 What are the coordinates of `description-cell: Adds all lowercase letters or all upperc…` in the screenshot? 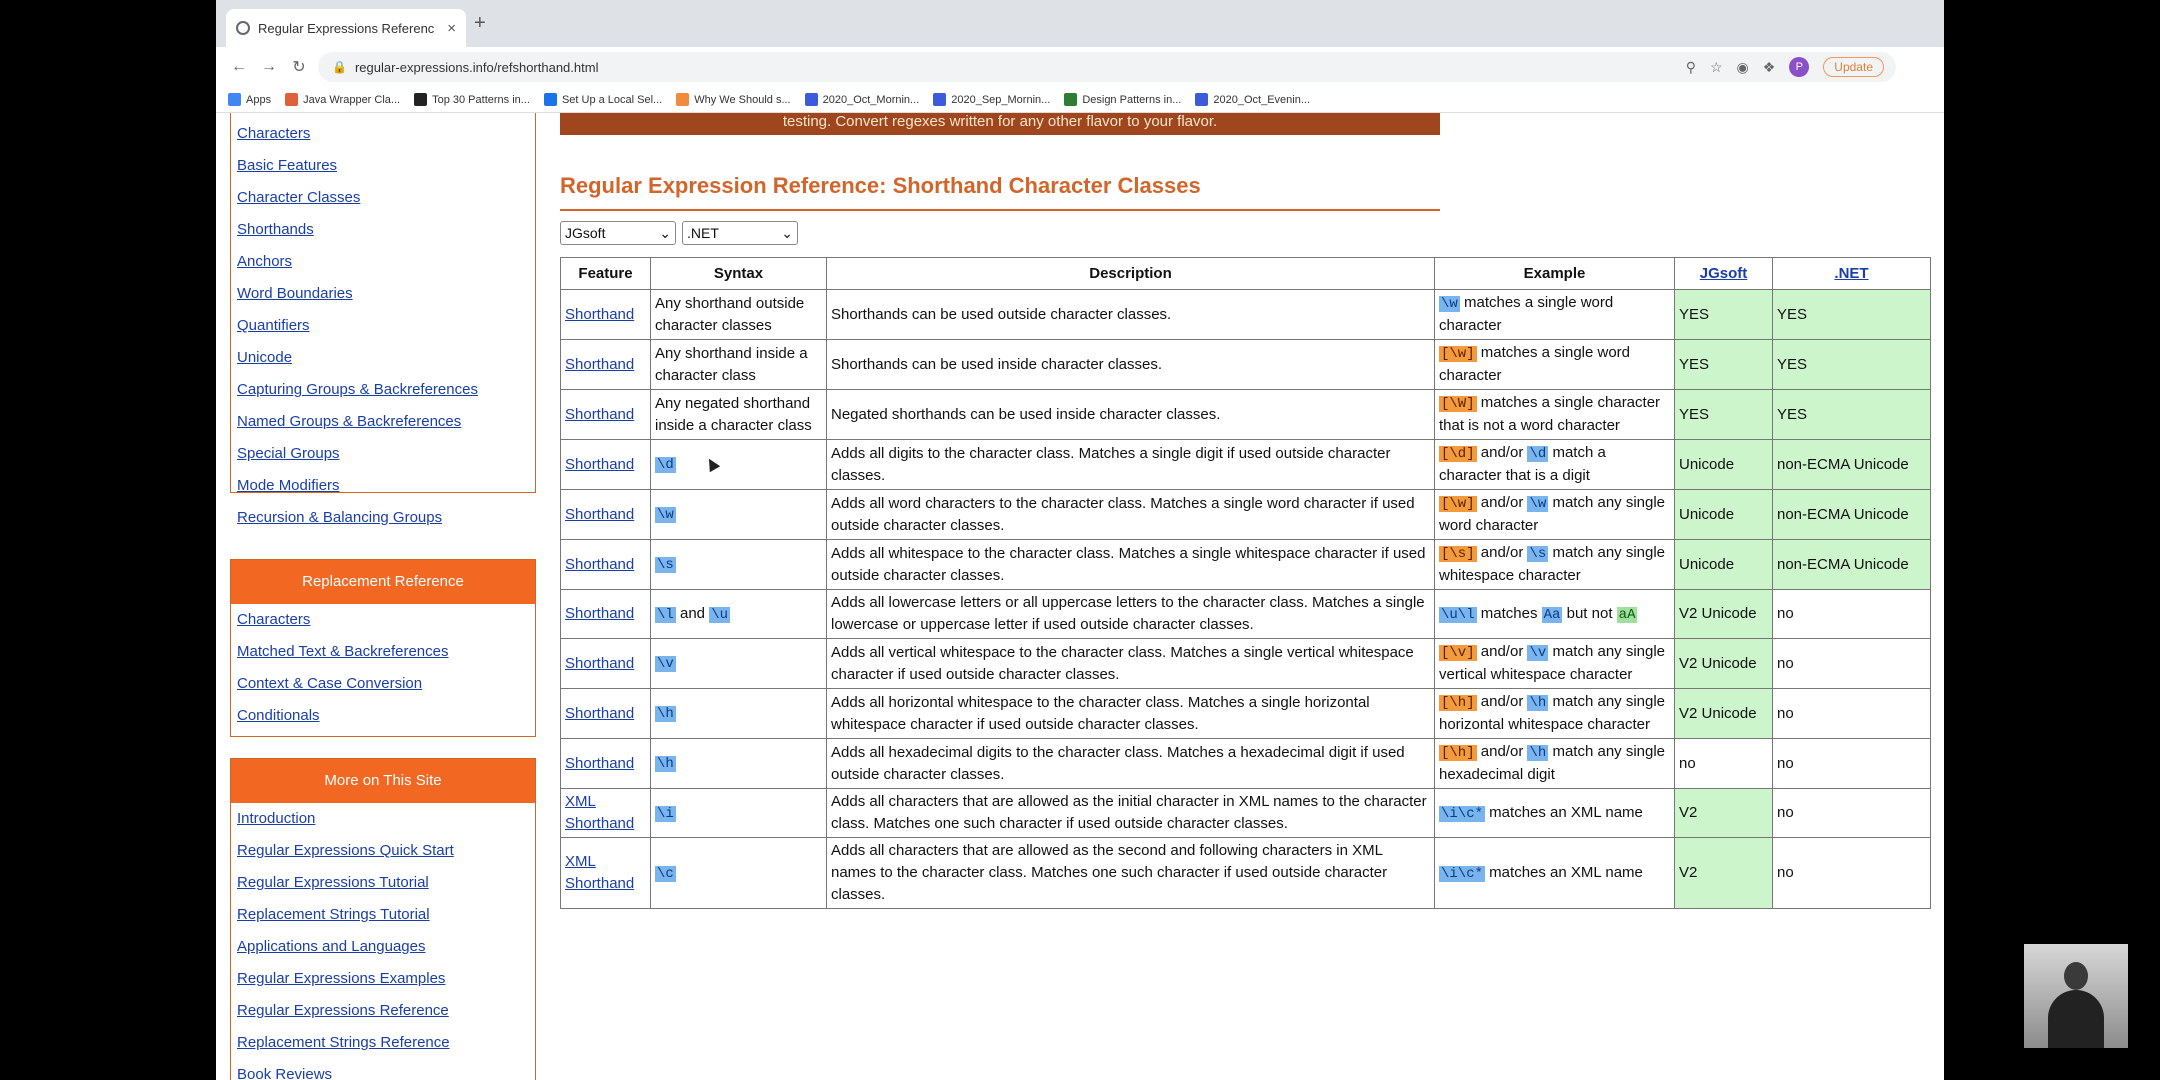 It's located at (1130, 614).